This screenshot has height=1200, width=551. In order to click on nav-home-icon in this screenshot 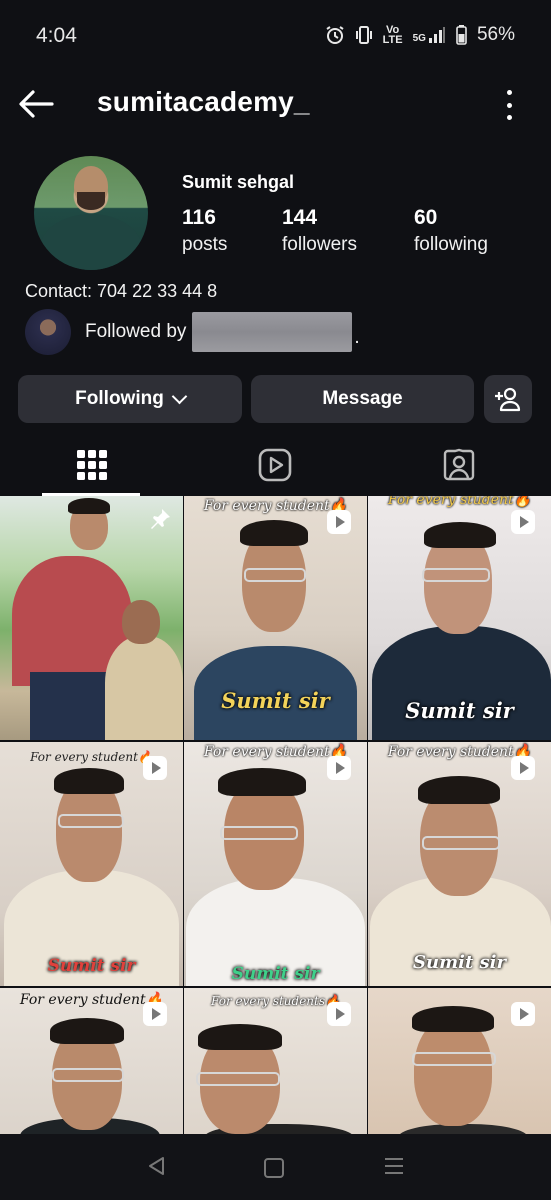, I will do `click(274, 1168)`.